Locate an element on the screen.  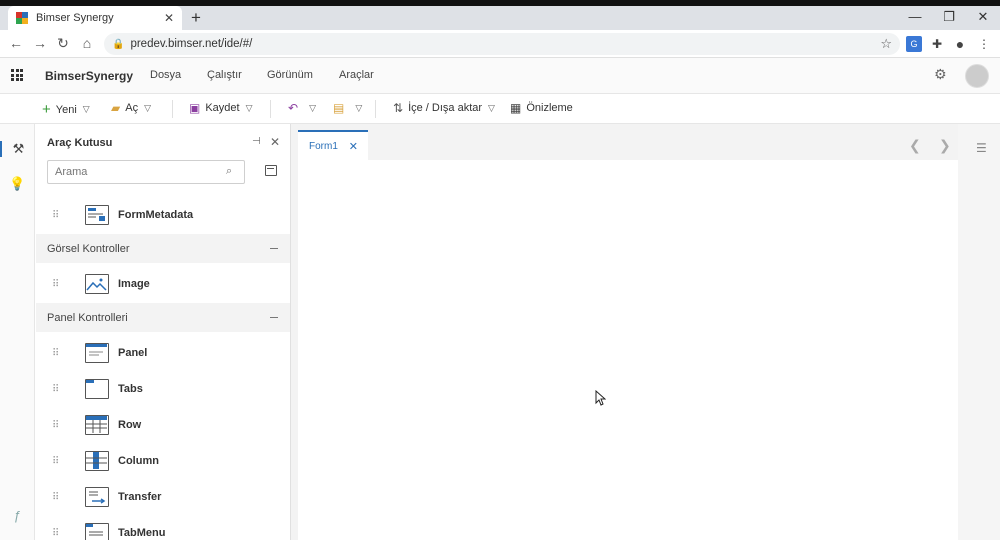
preview-icon: ▦ is located at coordinates (516, 108).